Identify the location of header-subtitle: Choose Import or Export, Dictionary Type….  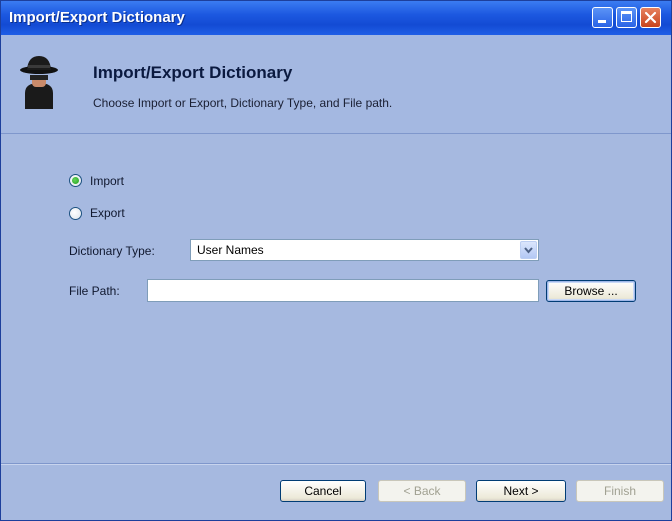
(243, 103).